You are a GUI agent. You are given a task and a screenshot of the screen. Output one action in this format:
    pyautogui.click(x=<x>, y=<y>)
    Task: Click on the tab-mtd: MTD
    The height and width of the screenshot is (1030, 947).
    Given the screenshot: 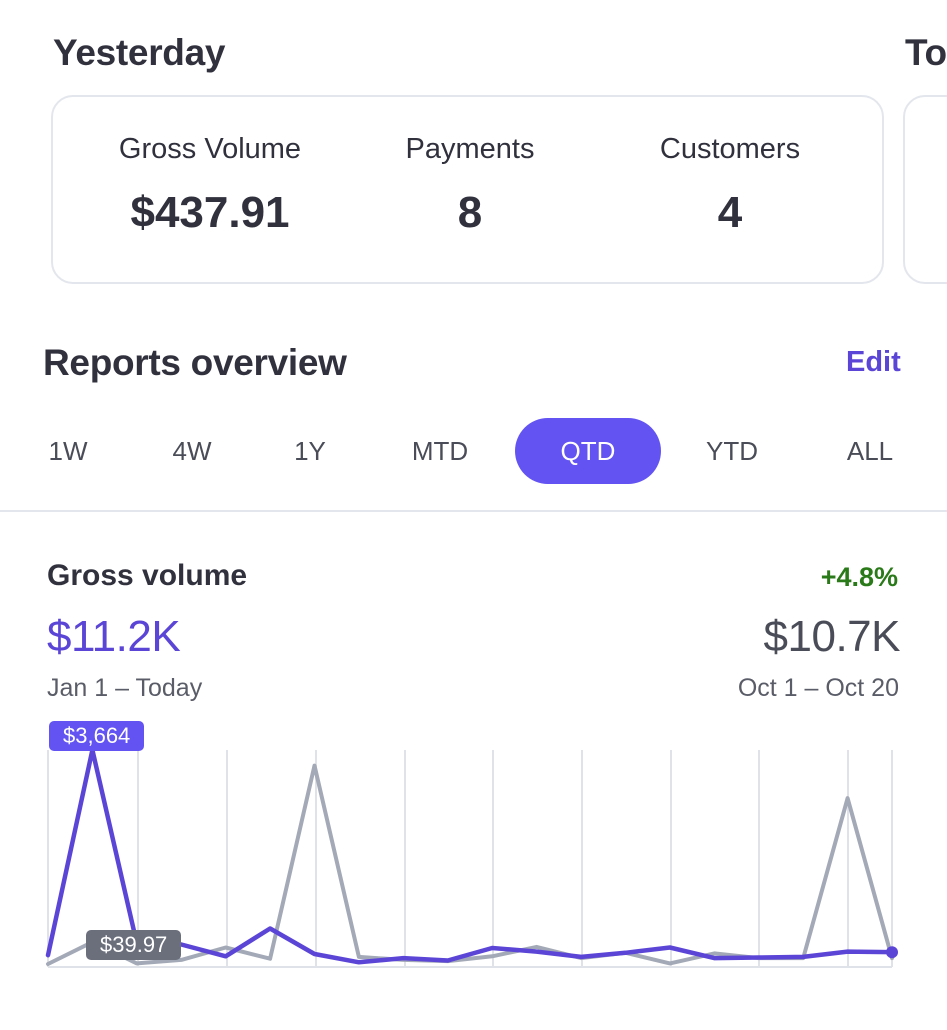 What is the action you would take?
    pyautogui.click(x=440, y=451)
    